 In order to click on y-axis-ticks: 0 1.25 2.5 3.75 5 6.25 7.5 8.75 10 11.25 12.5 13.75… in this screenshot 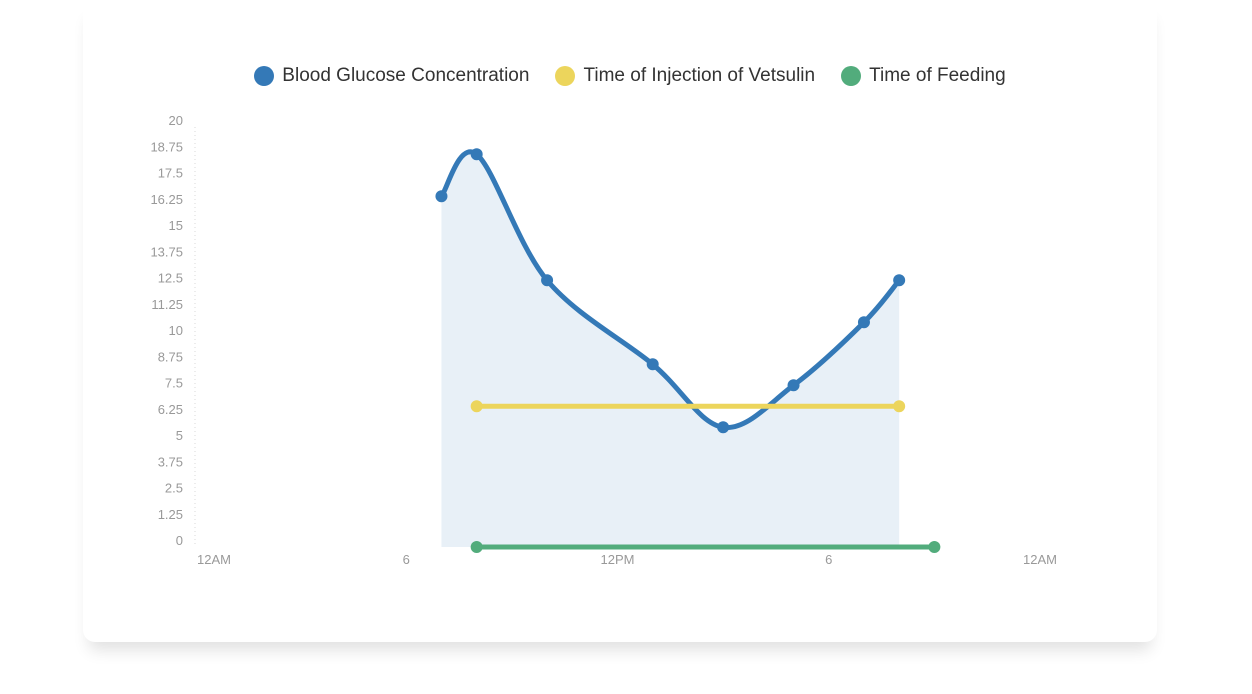, I will do `click(166, 330)`.